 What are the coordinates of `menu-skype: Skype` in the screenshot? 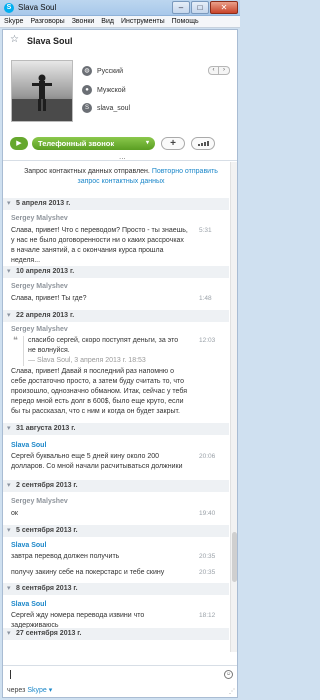 It's located at (13, 21).